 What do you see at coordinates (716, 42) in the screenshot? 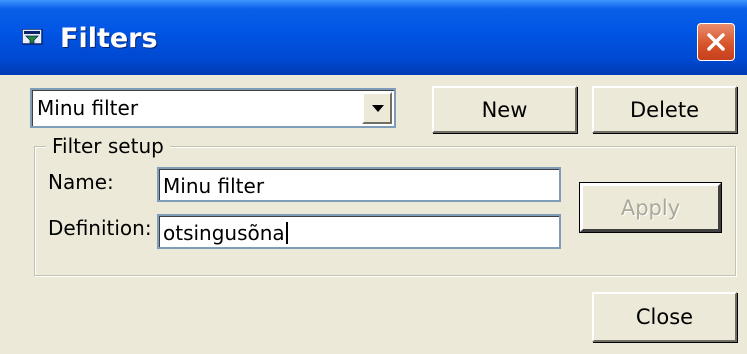
I see `close-window-button` at bounding box center [716, 42].